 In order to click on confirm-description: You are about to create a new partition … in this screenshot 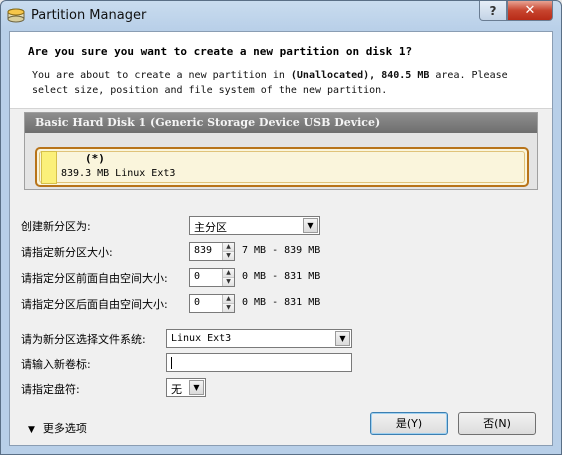, I will do `click(270, 83)`.